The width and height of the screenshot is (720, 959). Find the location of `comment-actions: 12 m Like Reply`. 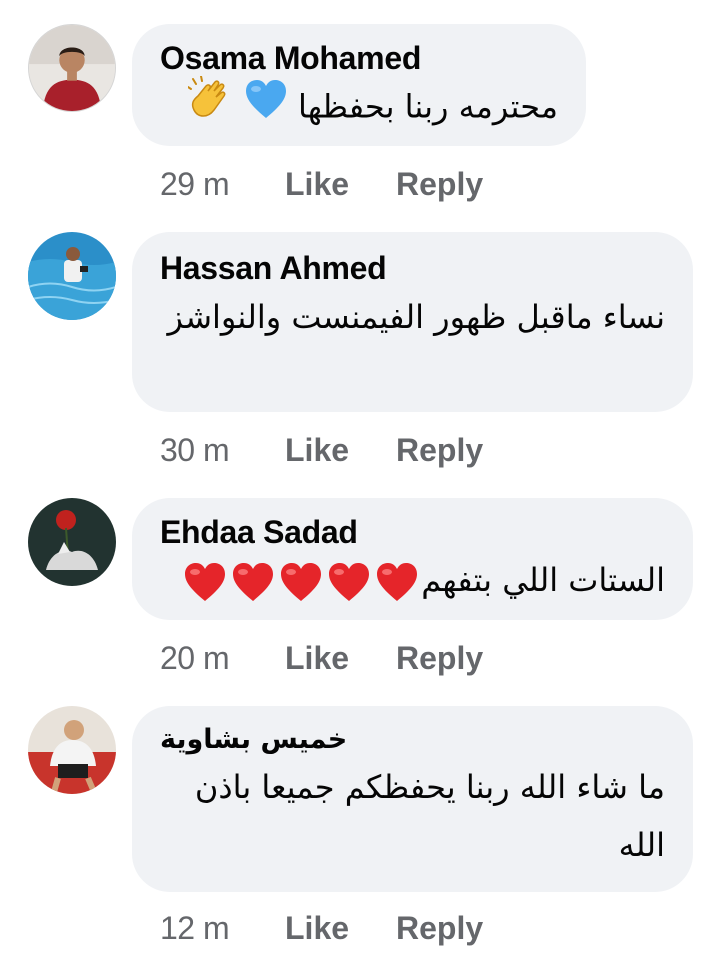

comment-actions: 12 m Like Reply is located at coordinates (321, 928).